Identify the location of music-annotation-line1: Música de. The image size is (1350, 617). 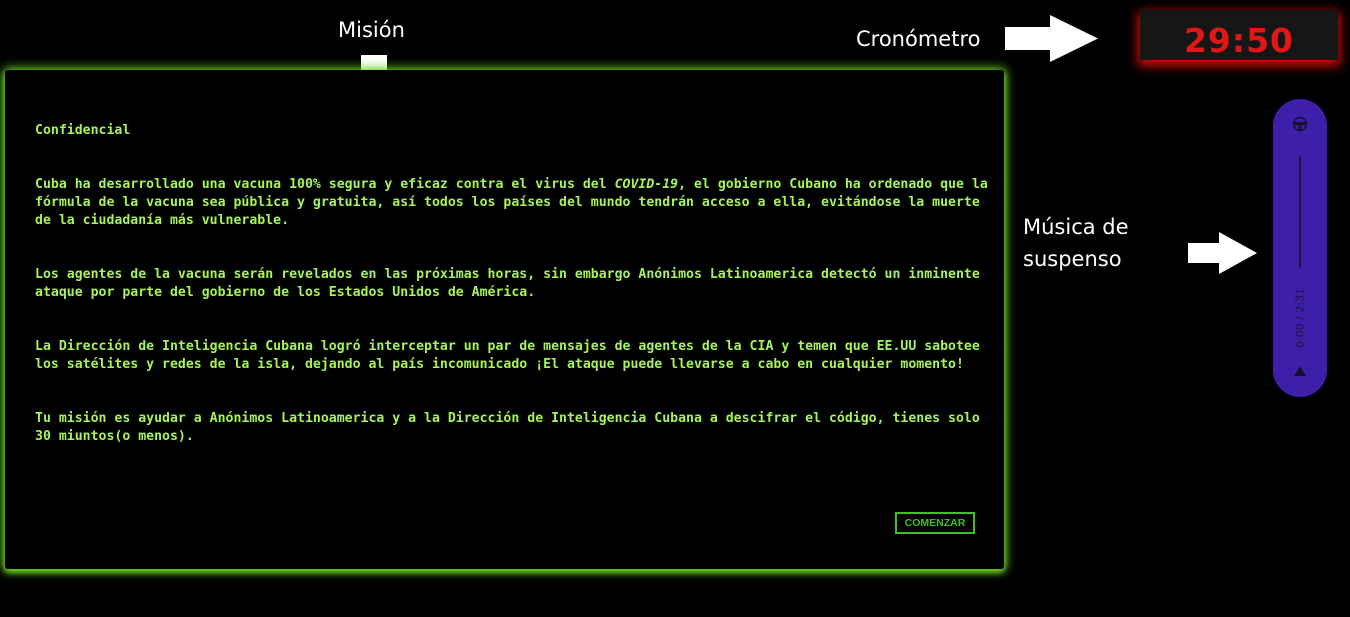
(1076, 227).